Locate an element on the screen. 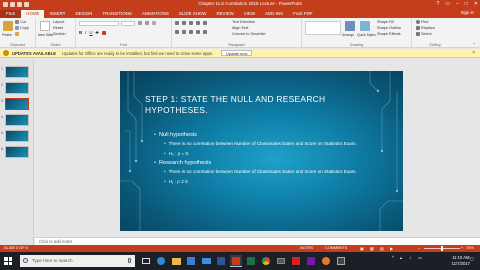 This screenshot has height=270, width=480. find-button: Find is located at coordinates (422, 22).